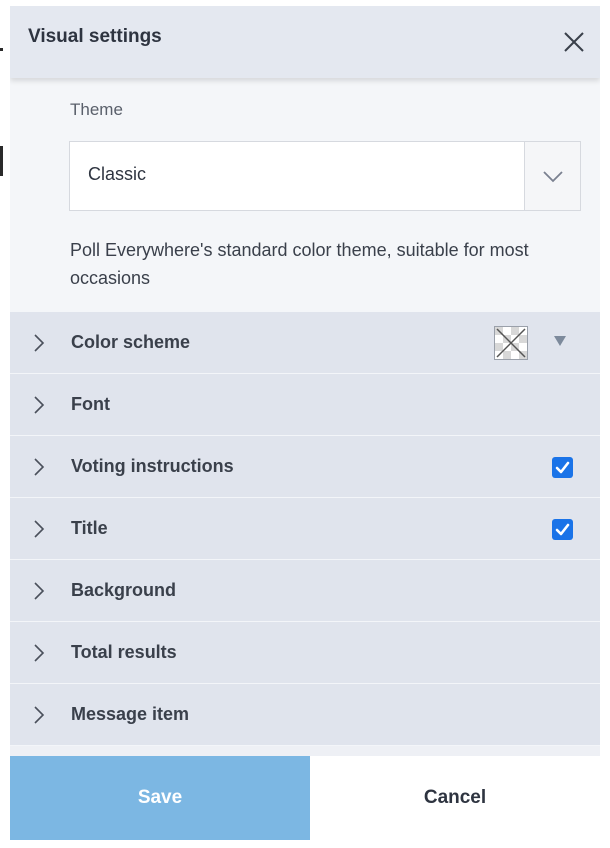  What do you see at coordinates (560, 341) in the screenshot?
I see `caret-down-icon` at bounding box center [560, 341].